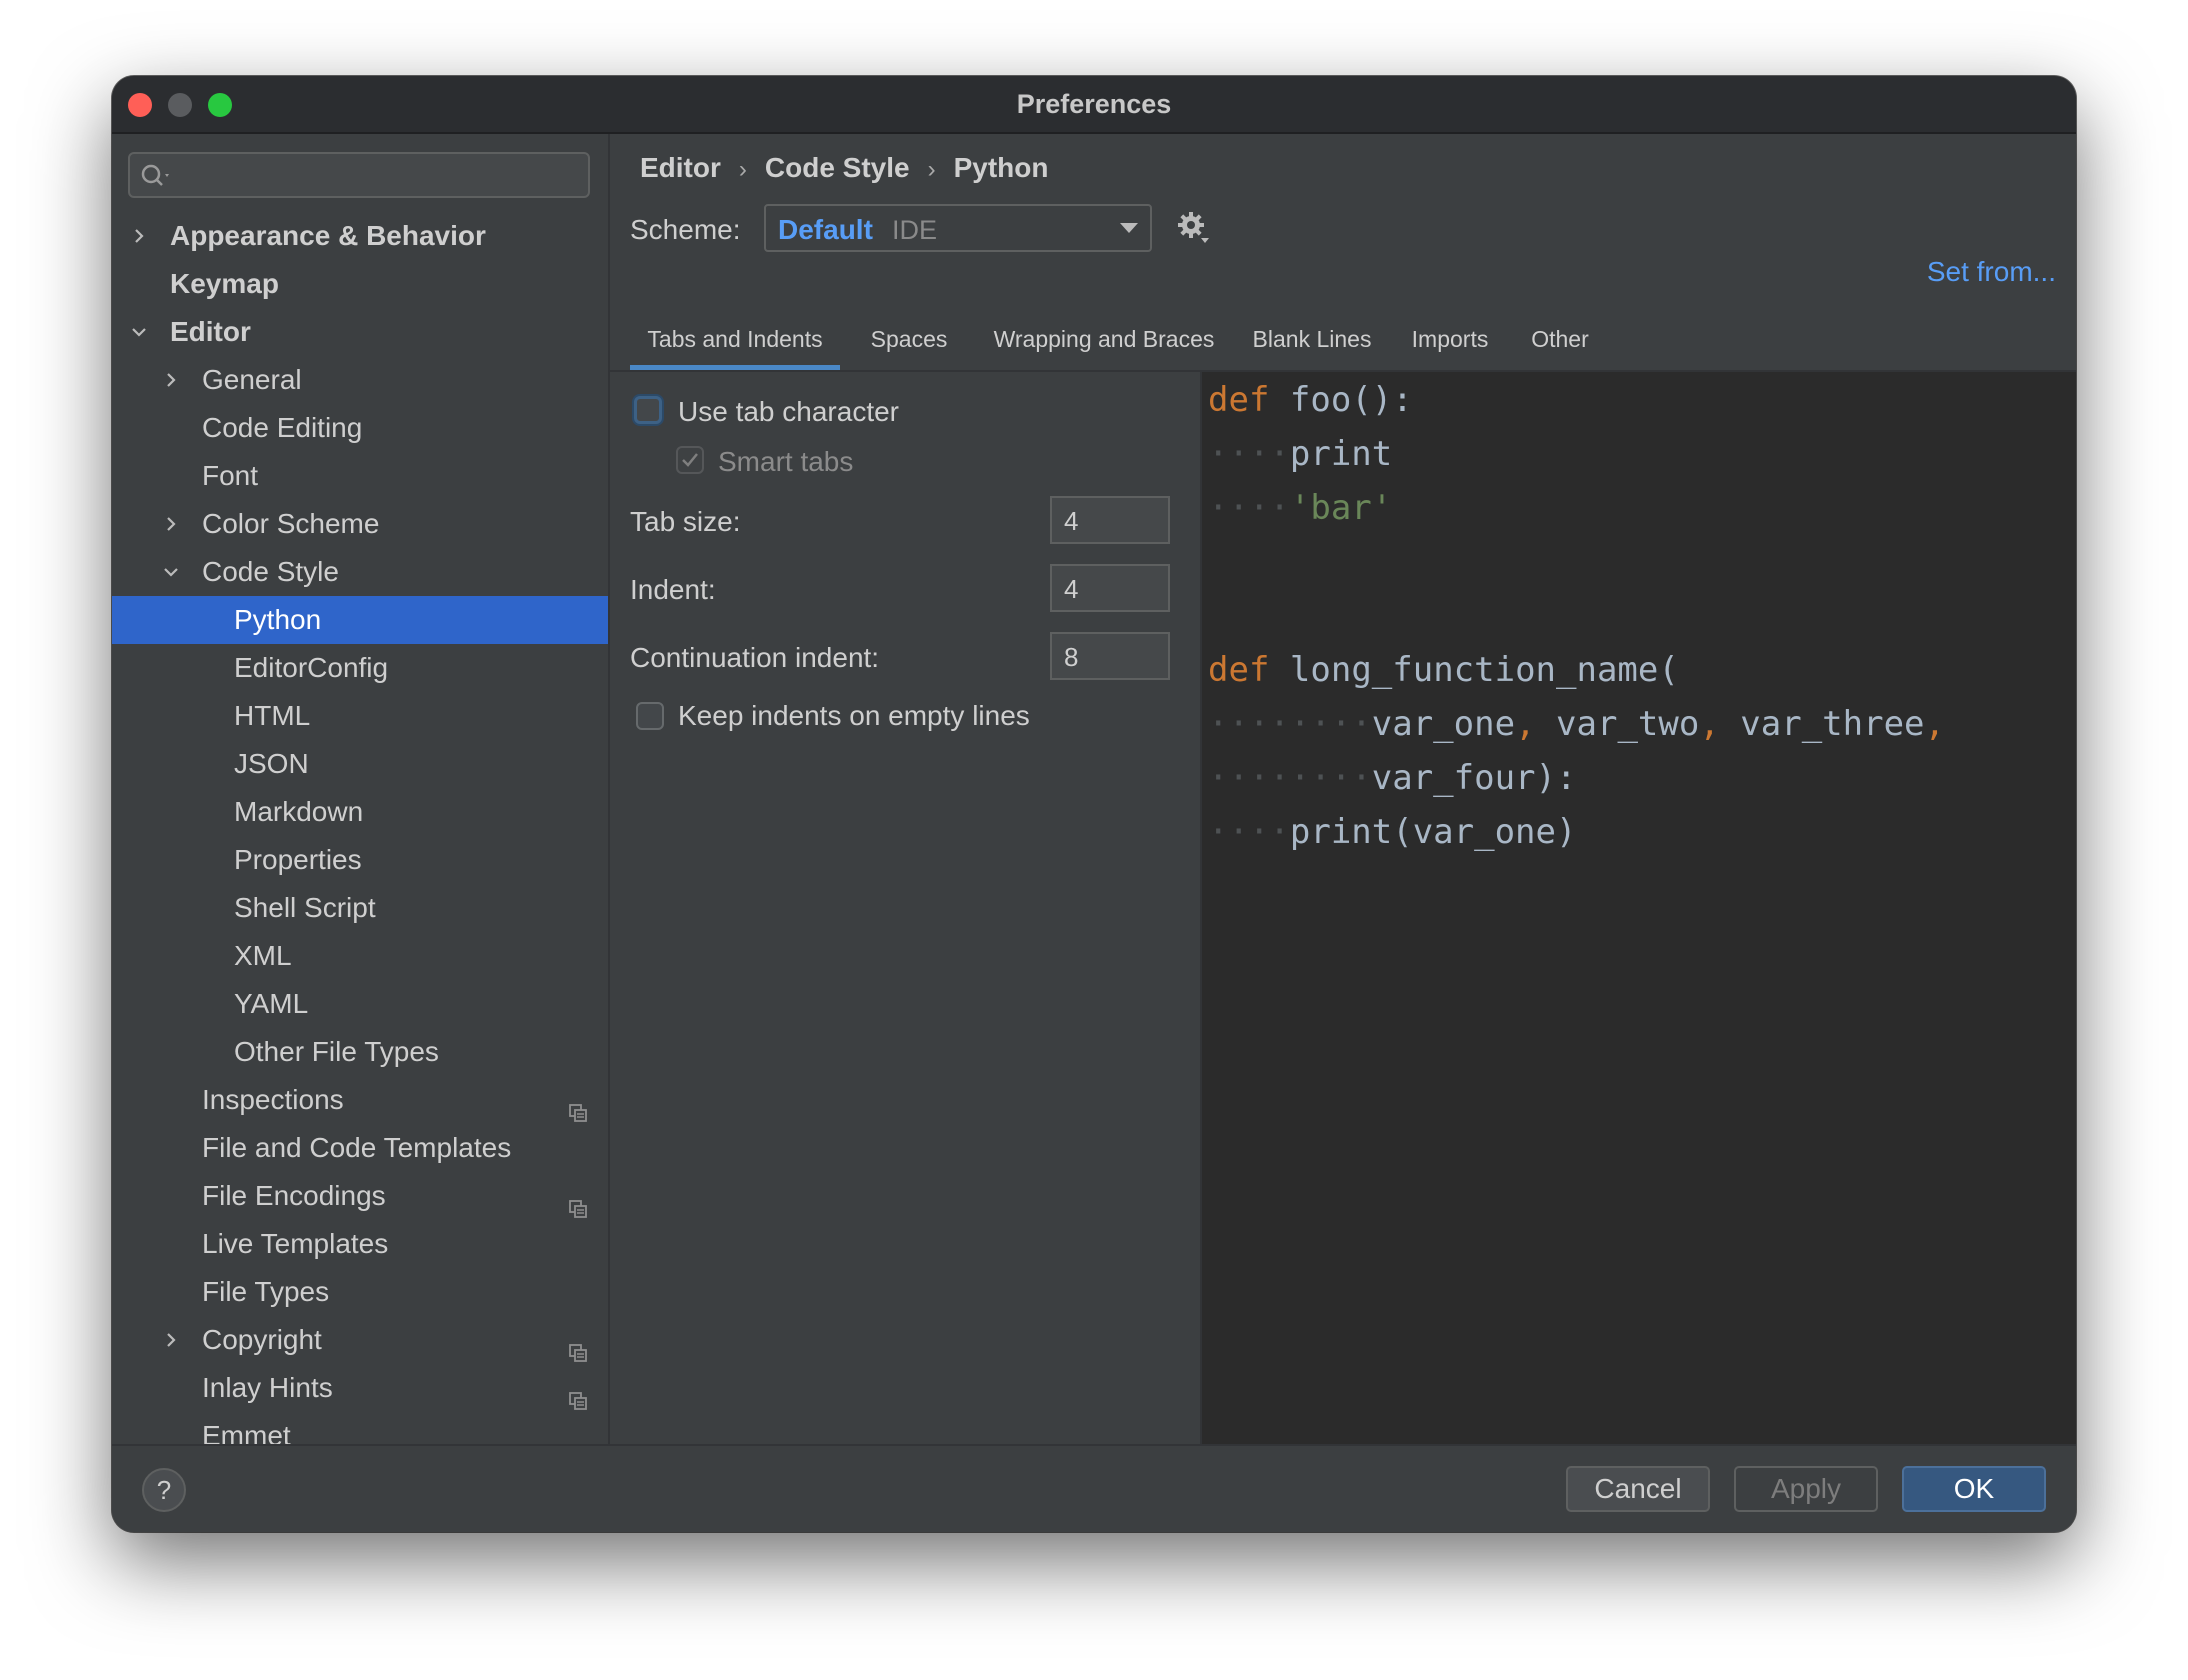 The image size is (2188, 1680). What do you see at coordinates (305, 907) in the screenshot?
I see `sidebar-item-label: Shell Script` at bounding box center [305, 907].